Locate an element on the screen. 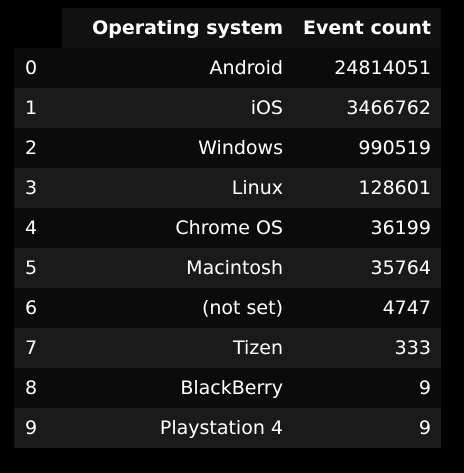 The image size is (464, 473). table-header: Operating system Event count is located at coordinates (227, 28).